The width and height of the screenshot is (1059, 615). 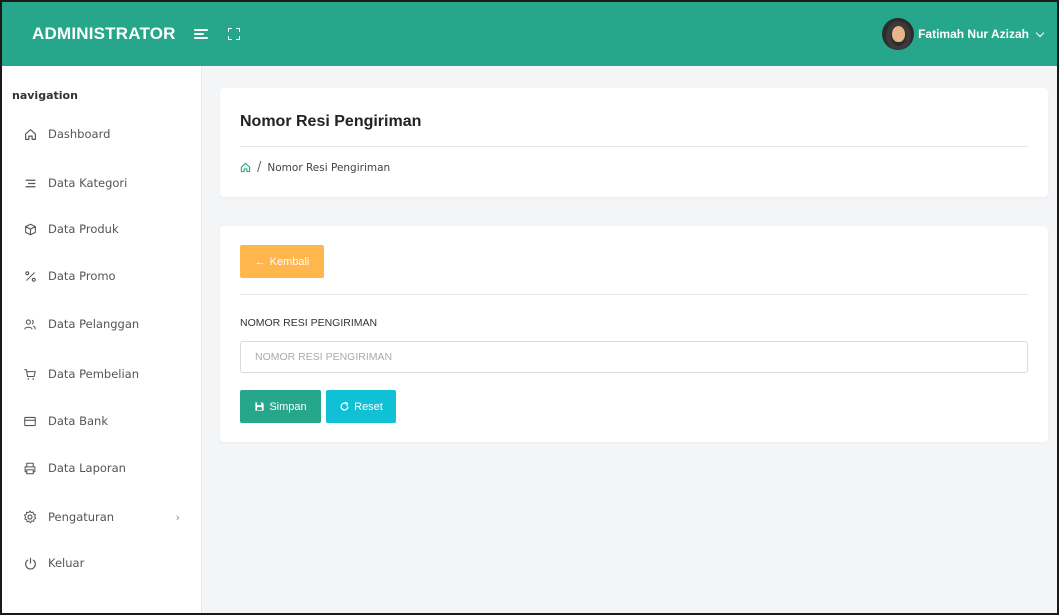 I want to click on back-label: Kembali, so click(x=289, y=261).